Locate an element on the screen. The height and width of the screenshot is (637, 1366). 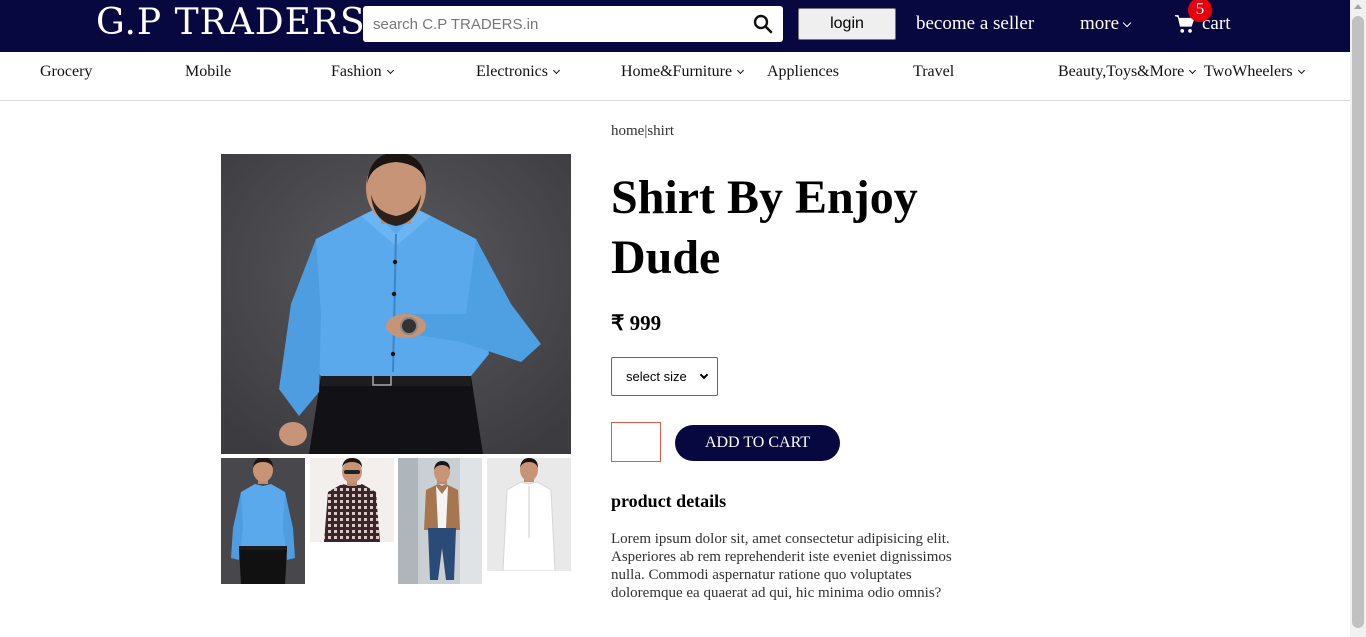
category-label: Fashion is located at coordinates (356, 71).